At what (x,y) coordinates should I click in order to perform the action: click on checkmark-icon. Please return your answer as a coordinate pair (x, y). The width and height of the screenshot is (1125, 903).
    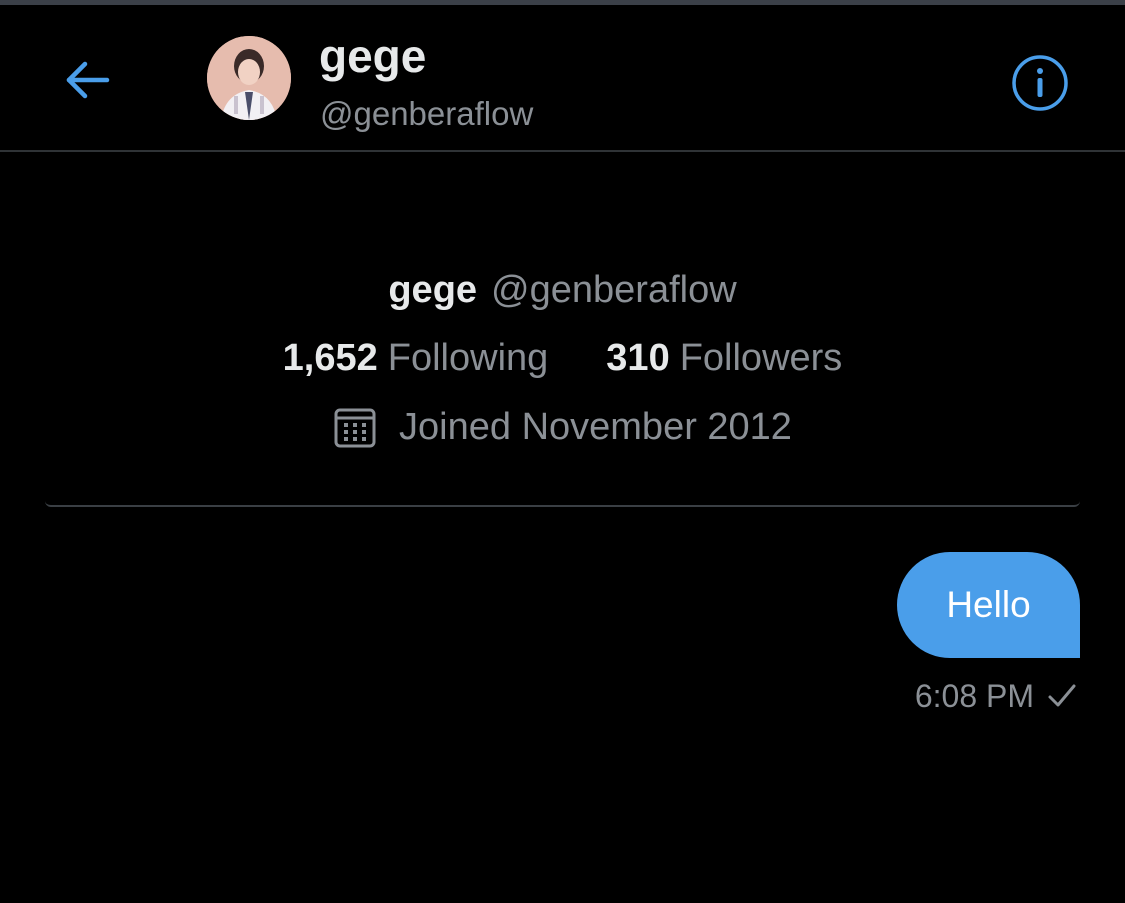
    Looking at the image, I should click on (1062, 696).